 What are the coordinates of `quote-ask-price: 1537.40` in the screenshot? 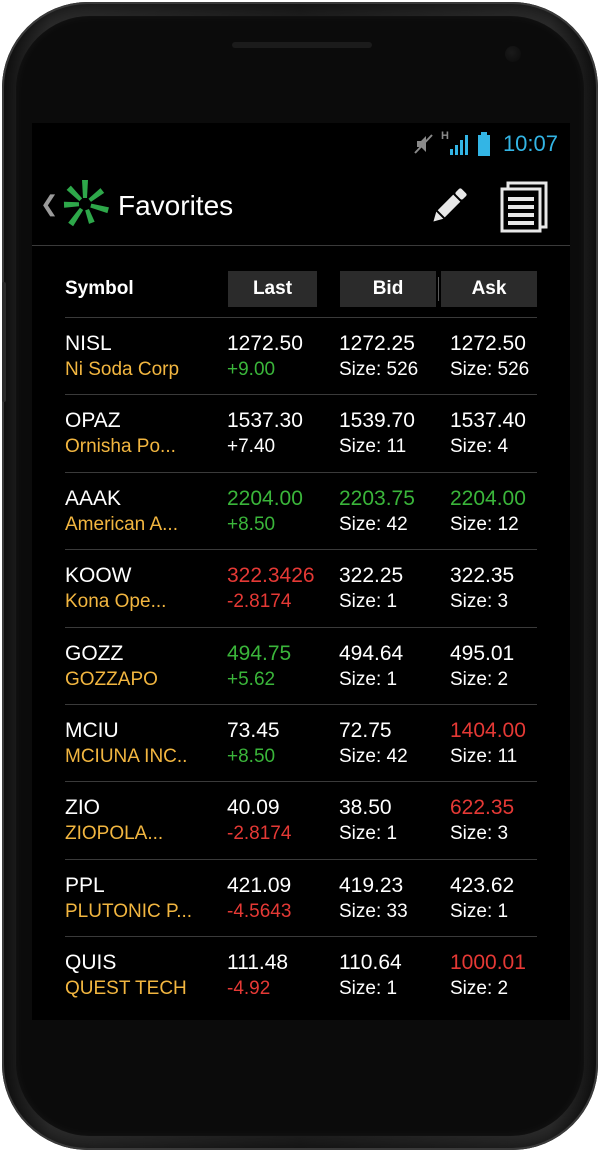 It's located at (488, 421).